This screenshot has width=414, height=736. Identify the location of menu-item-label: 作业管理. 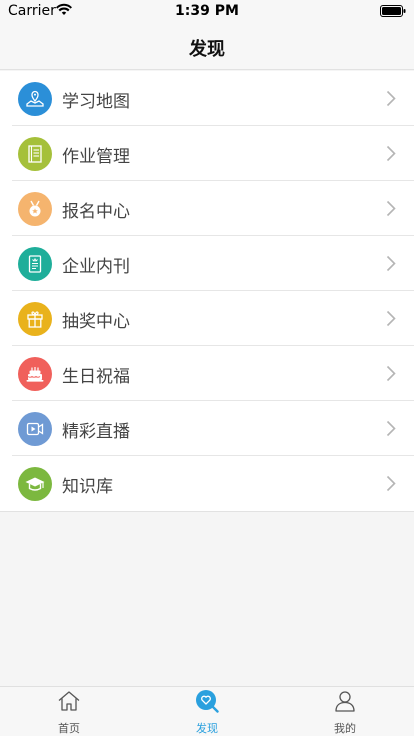
(96, 157).